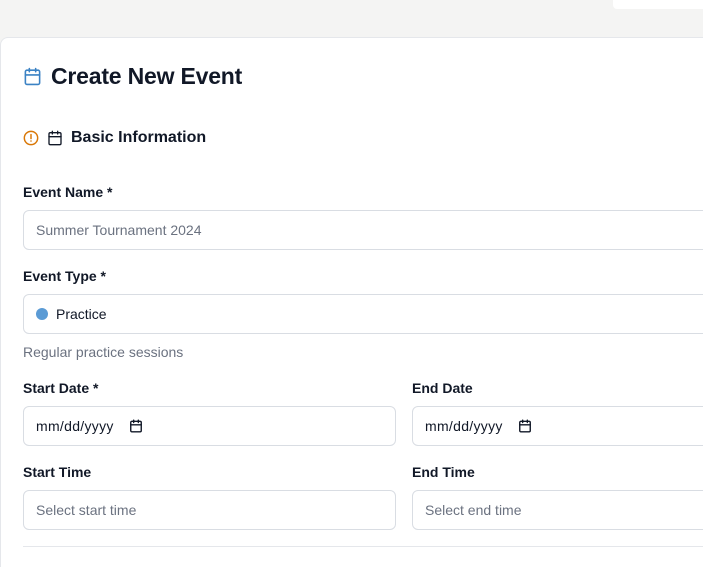 This screenshot has height=567, width=703. What do you see at coordinates (658, 4) in the screenshot?
I see `top-bar-control` at bounding box center [658, 4].